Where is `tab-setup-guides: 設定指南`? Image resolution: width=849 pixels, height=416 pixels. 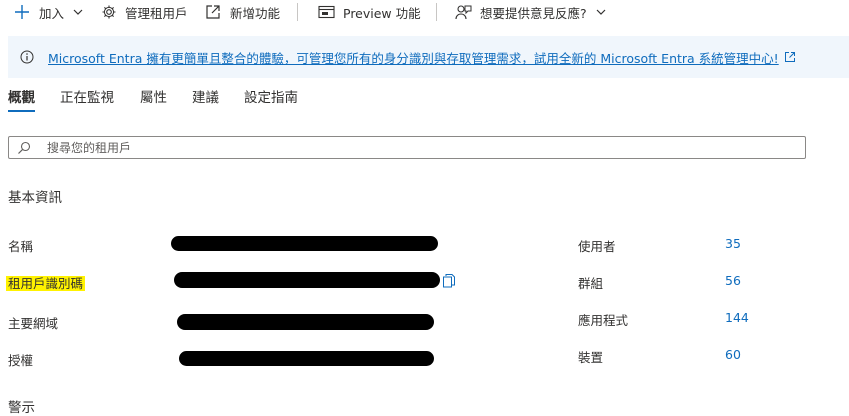
tab-setup-guides: 設定指南 is located at coordinates (271, 96).